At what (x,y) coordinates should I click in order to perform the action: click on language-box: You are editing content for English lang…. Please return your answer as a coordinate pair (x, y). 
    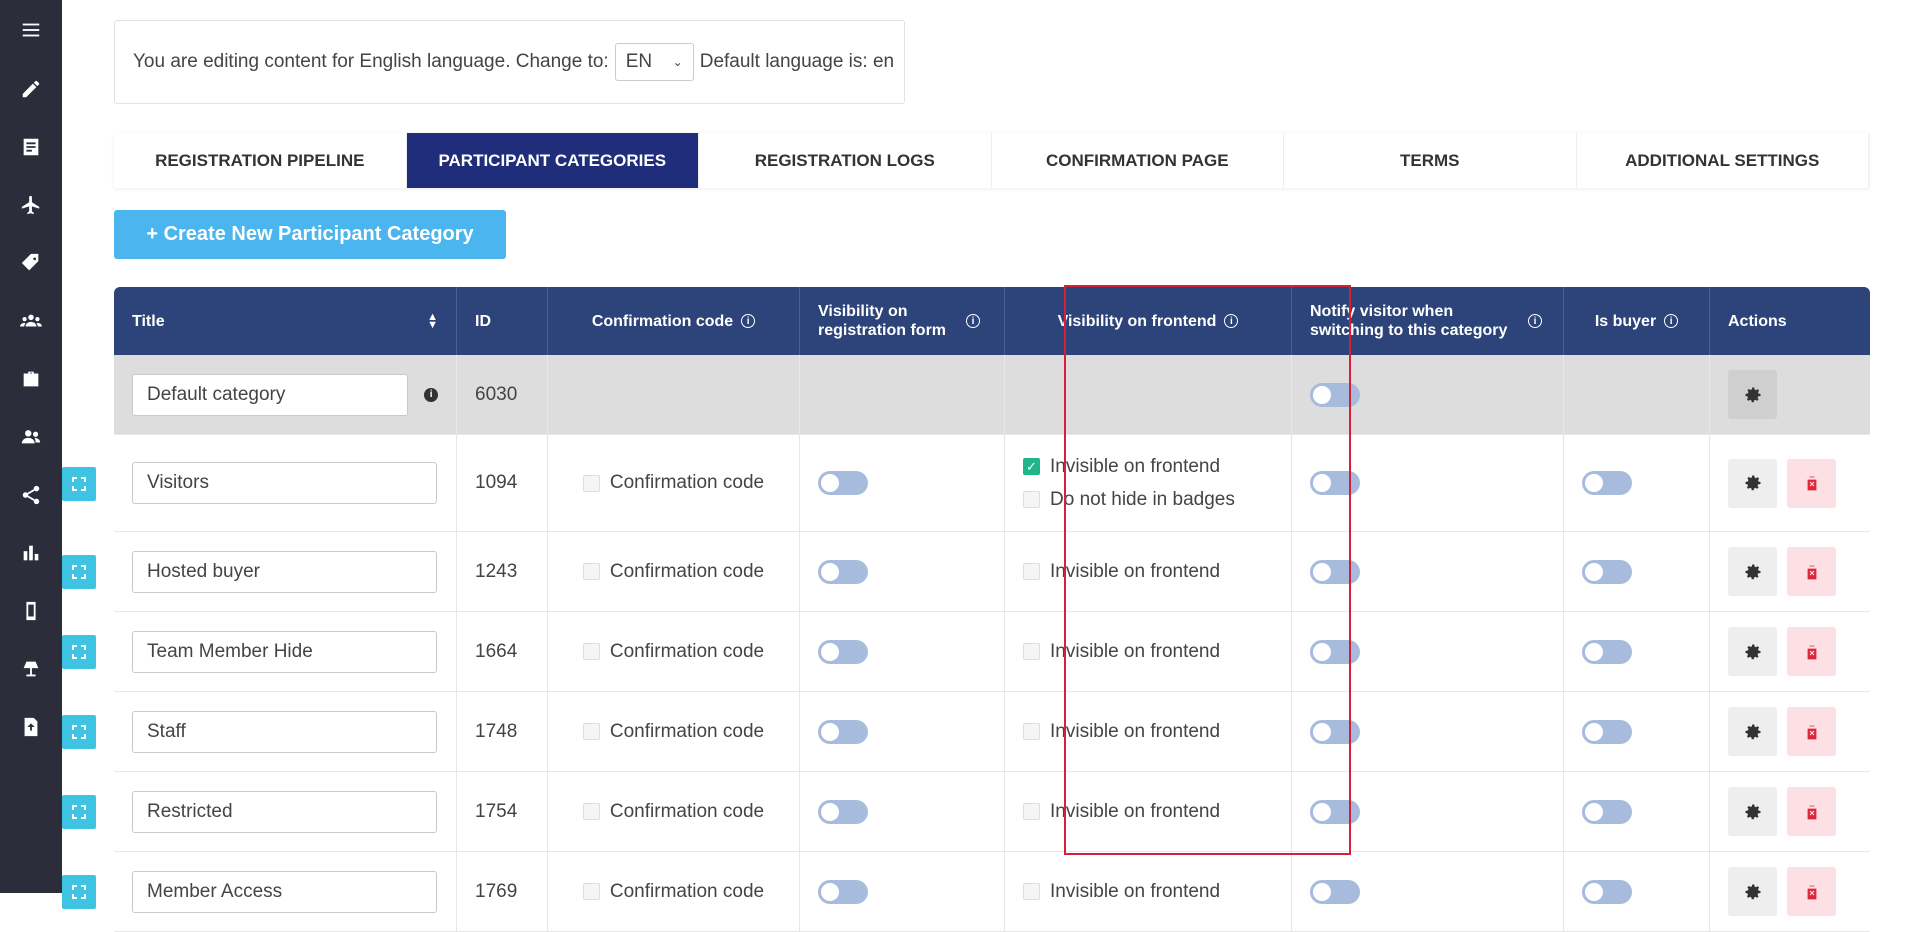
    Looking at the image, I should click on (509, 62).